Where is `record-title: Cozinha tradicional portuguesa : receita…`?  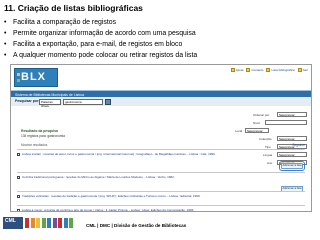
record-title: Cozinha tradicional portuguesa : receita… is located at coordinates (98, 177).